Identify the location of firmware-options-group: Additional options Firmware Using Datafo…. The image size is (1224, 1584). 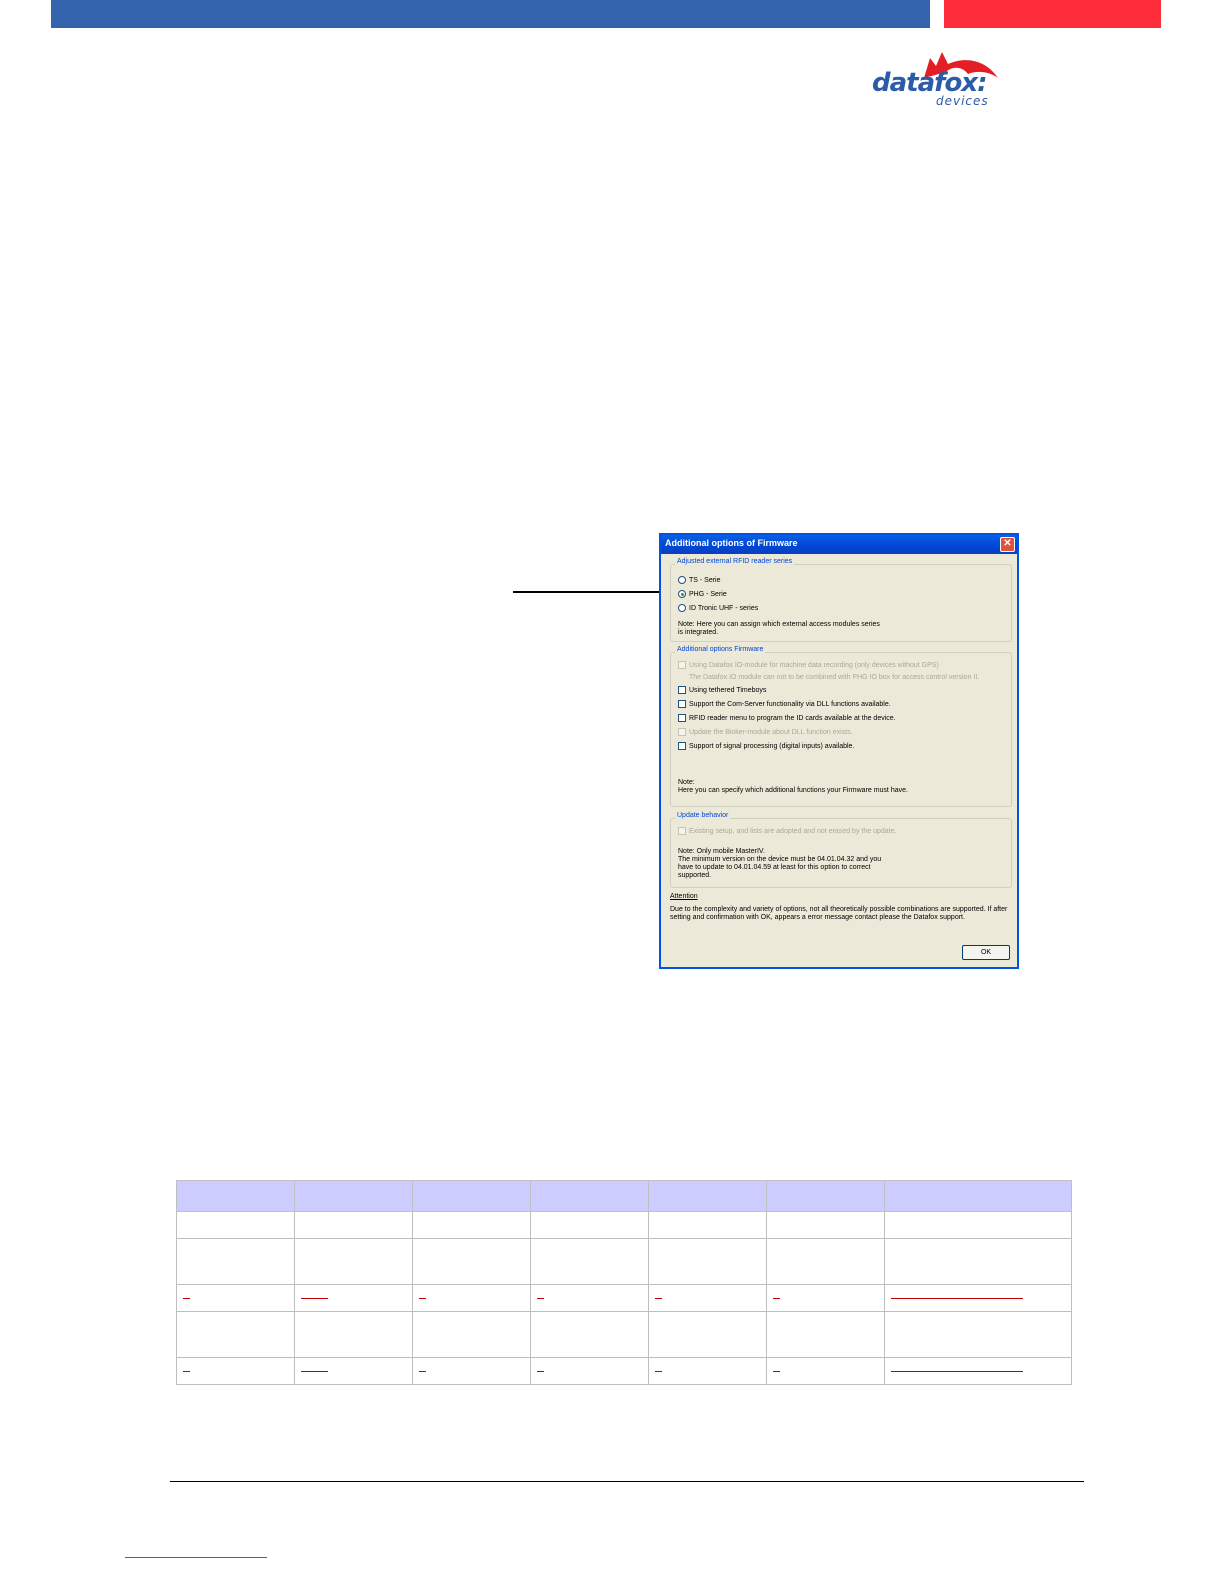
(841, 726).